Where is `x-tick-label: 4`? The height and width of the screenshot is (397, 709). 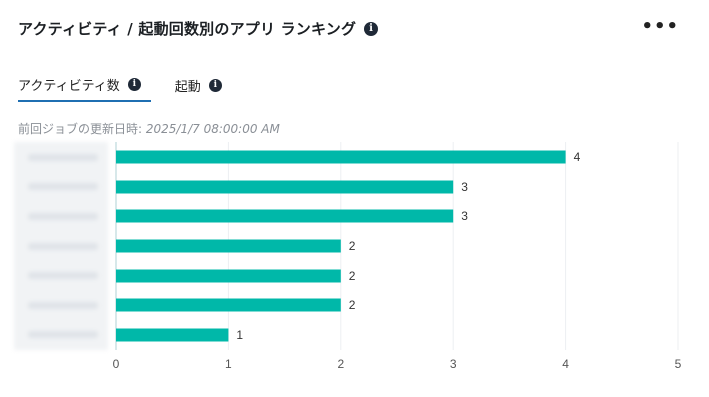
x-tick-label: 4 is located at coordinates (565, 364).